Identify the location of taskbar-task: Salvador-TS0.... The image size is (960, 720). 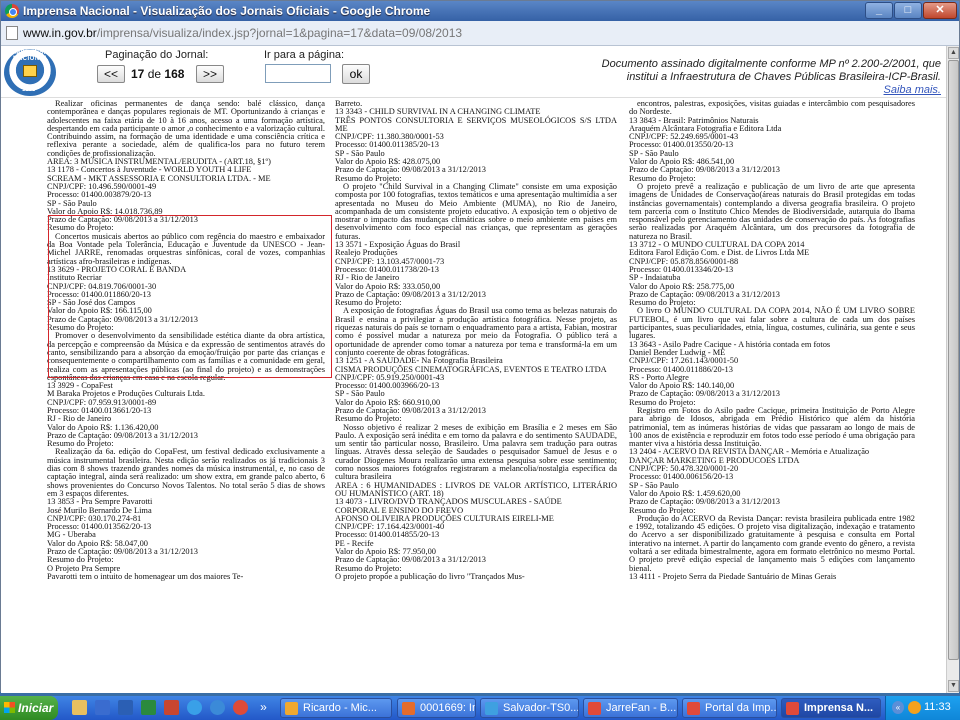
(529, 708).